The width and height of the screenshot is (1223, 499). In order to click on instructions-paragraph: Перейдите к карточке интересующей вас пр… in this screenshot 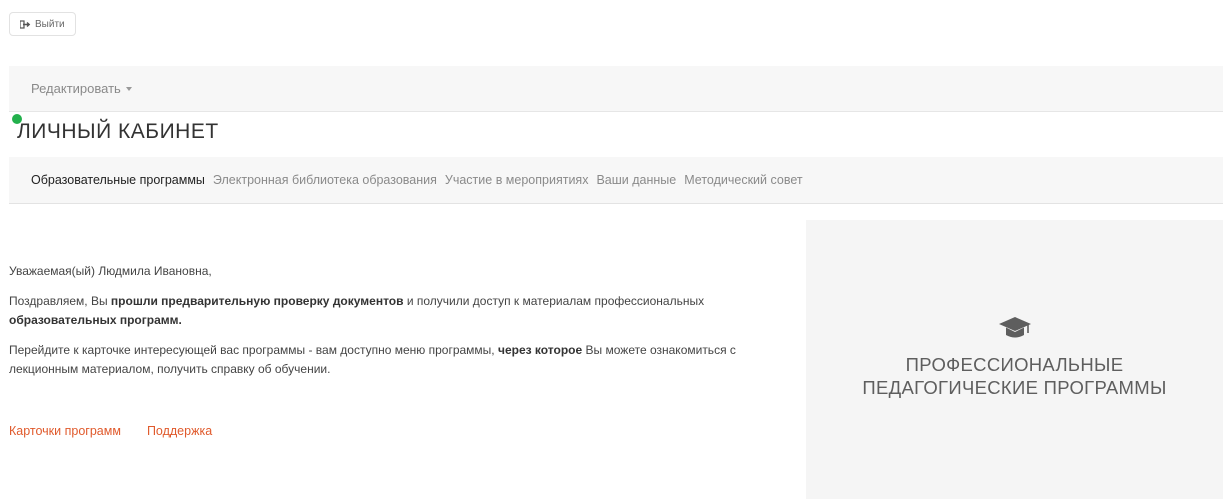, I will do `click(372, 359)`.